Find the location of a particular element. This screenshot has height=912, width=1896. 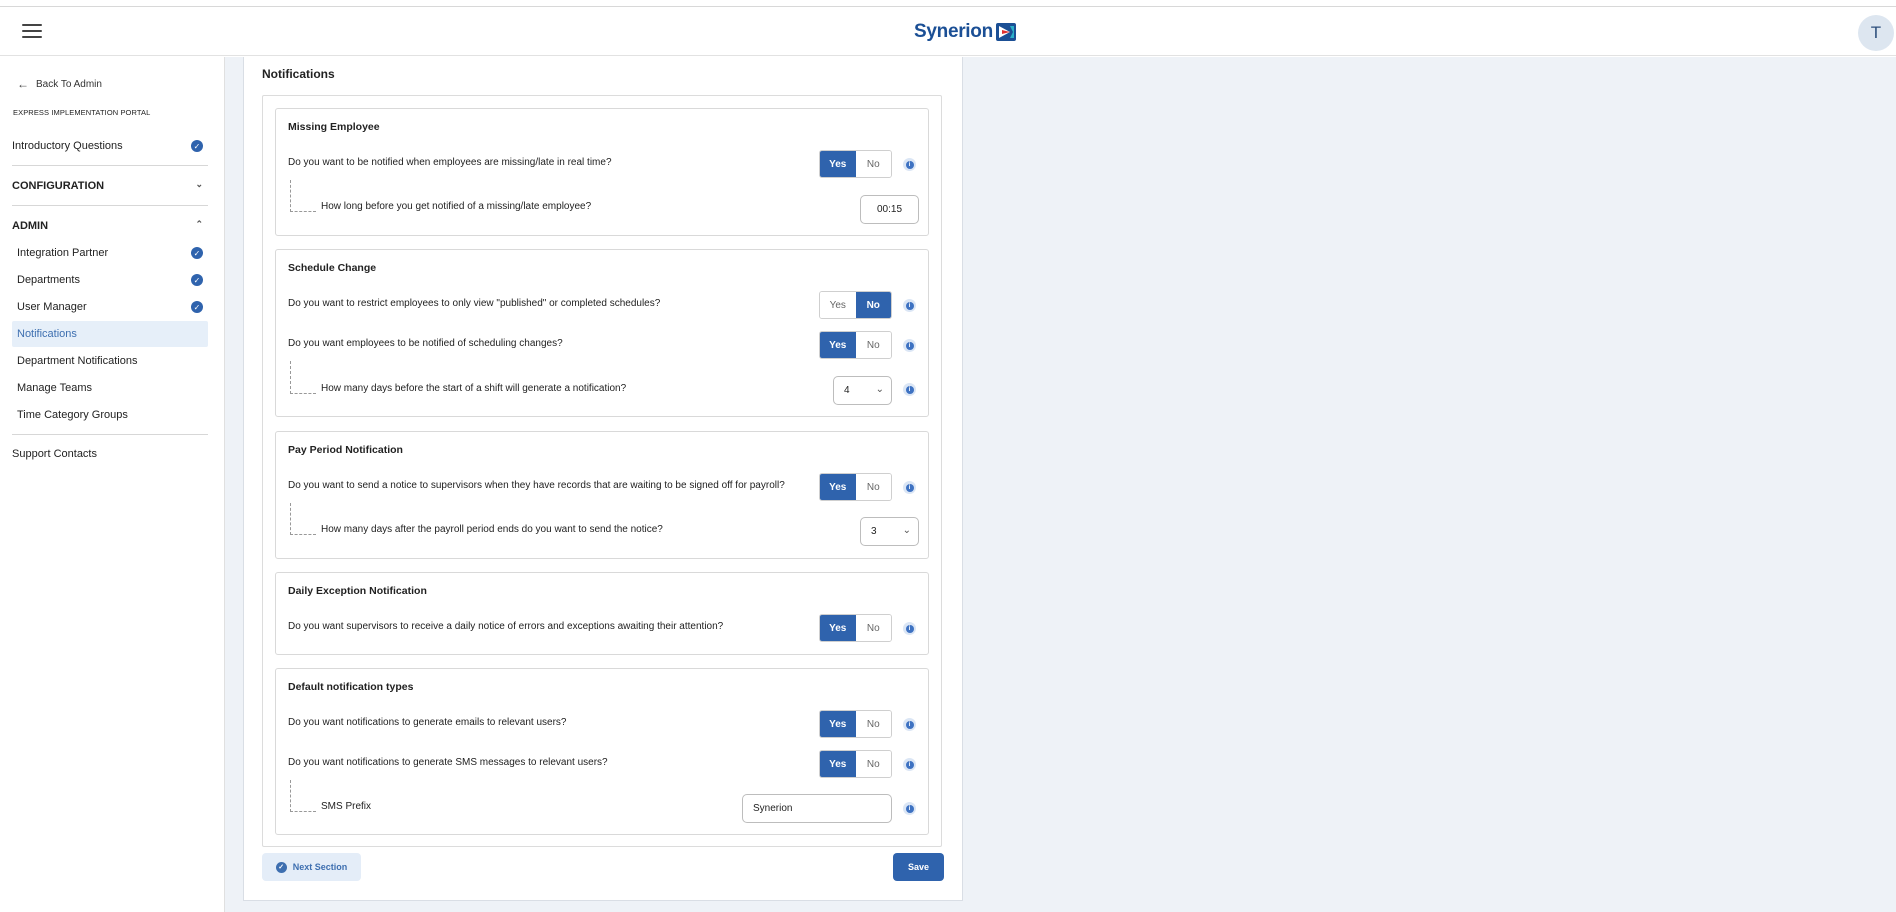

sidebar-item-label: Support Contacts is located at coordinates (54, 454).